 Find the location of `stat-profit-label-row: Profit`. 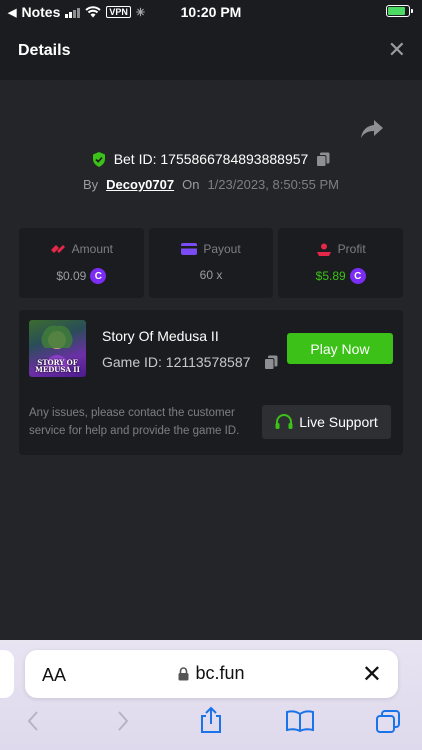

stat-profit-label-row: Profit is located at coordinates (340, 249).